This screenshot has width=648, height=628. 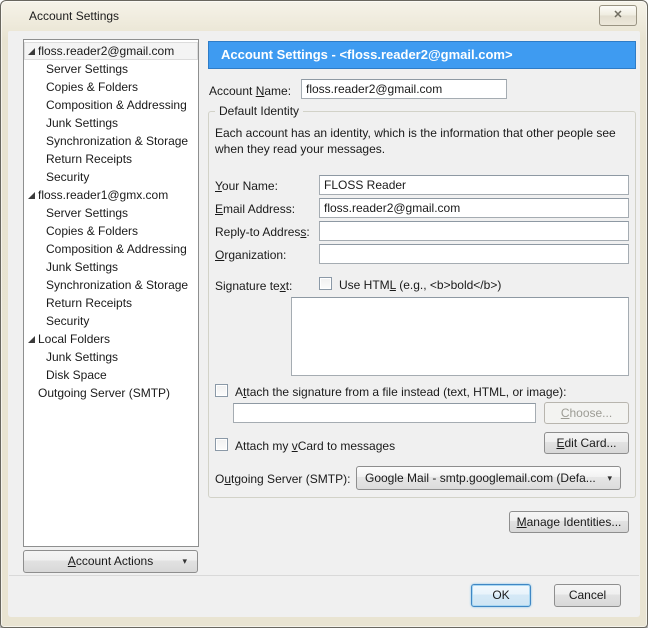 What do you see at coordinates (474, 254) in the screenshot?
I see `organization-input` at bounding box center [474, 254].